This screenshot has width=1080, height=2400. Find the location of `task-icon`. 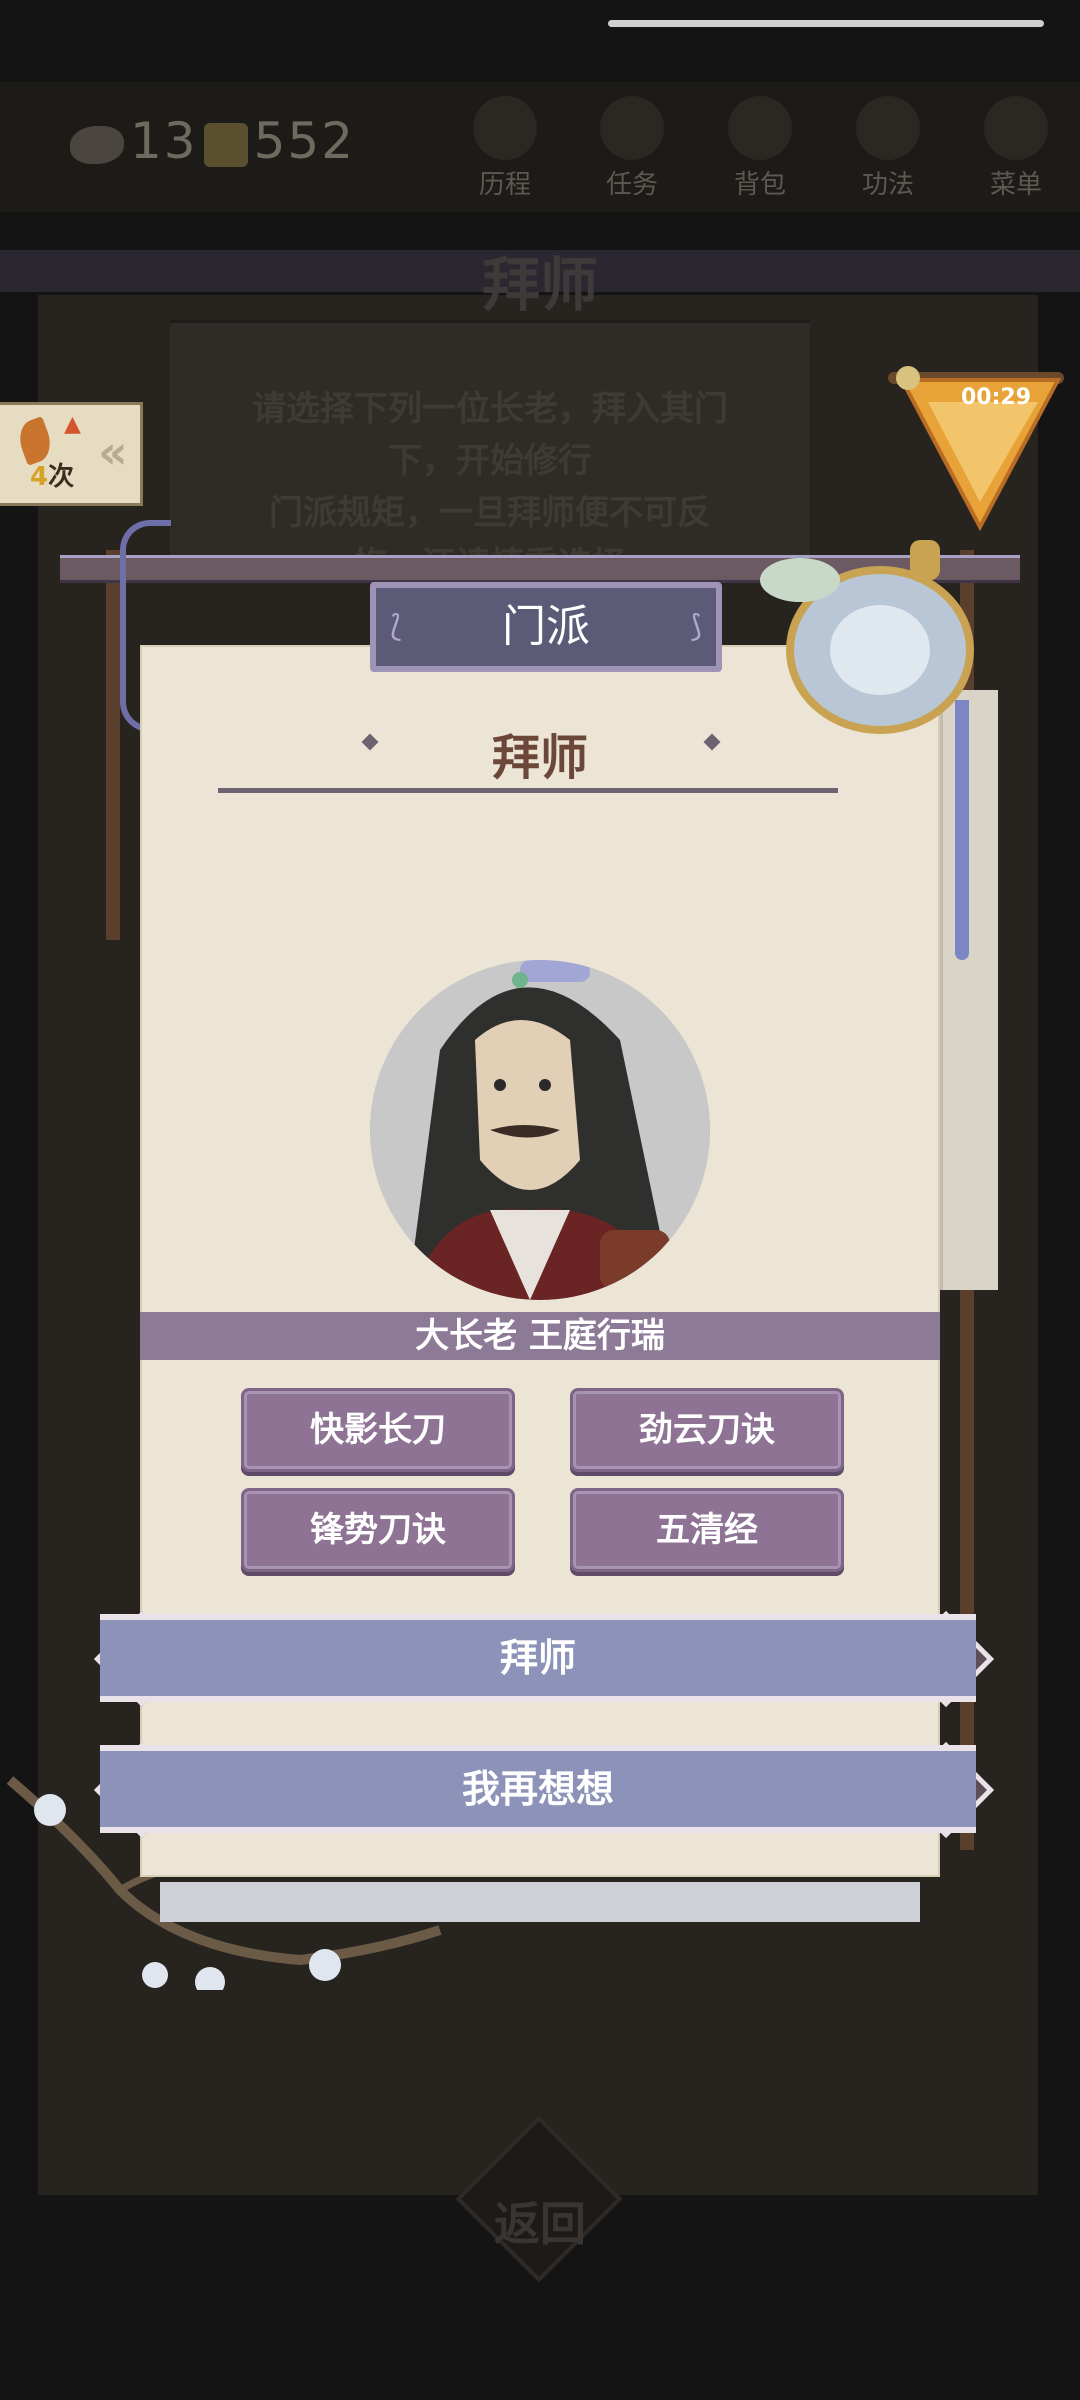

task-icon is located at coordinates (632, 128).